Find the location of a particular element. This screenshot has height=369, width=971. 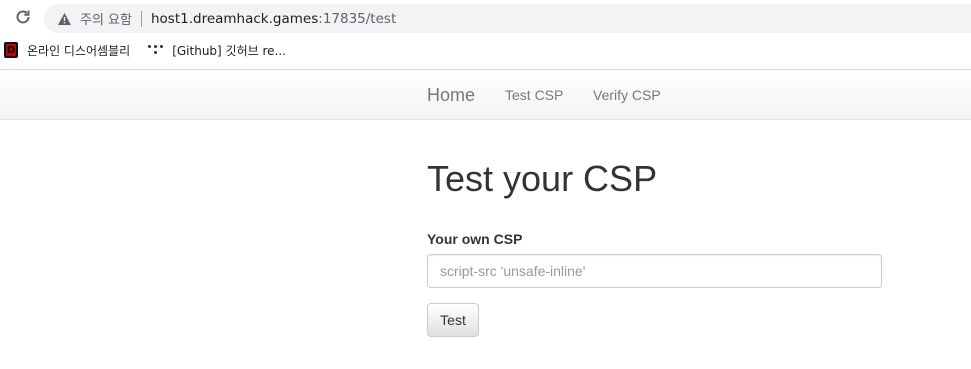

reload-icon is located at coordinates (23, 19).